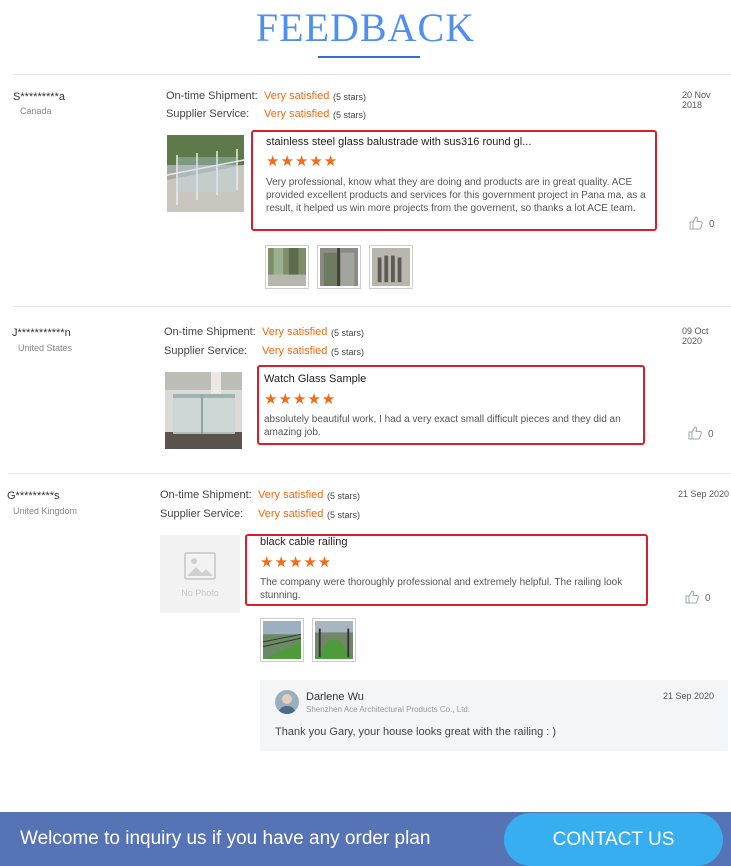  What do you see at coordinates (200, 593) in the screenshot?
I see `no-photo-label: No Photo` at bounding box center [200, 593].